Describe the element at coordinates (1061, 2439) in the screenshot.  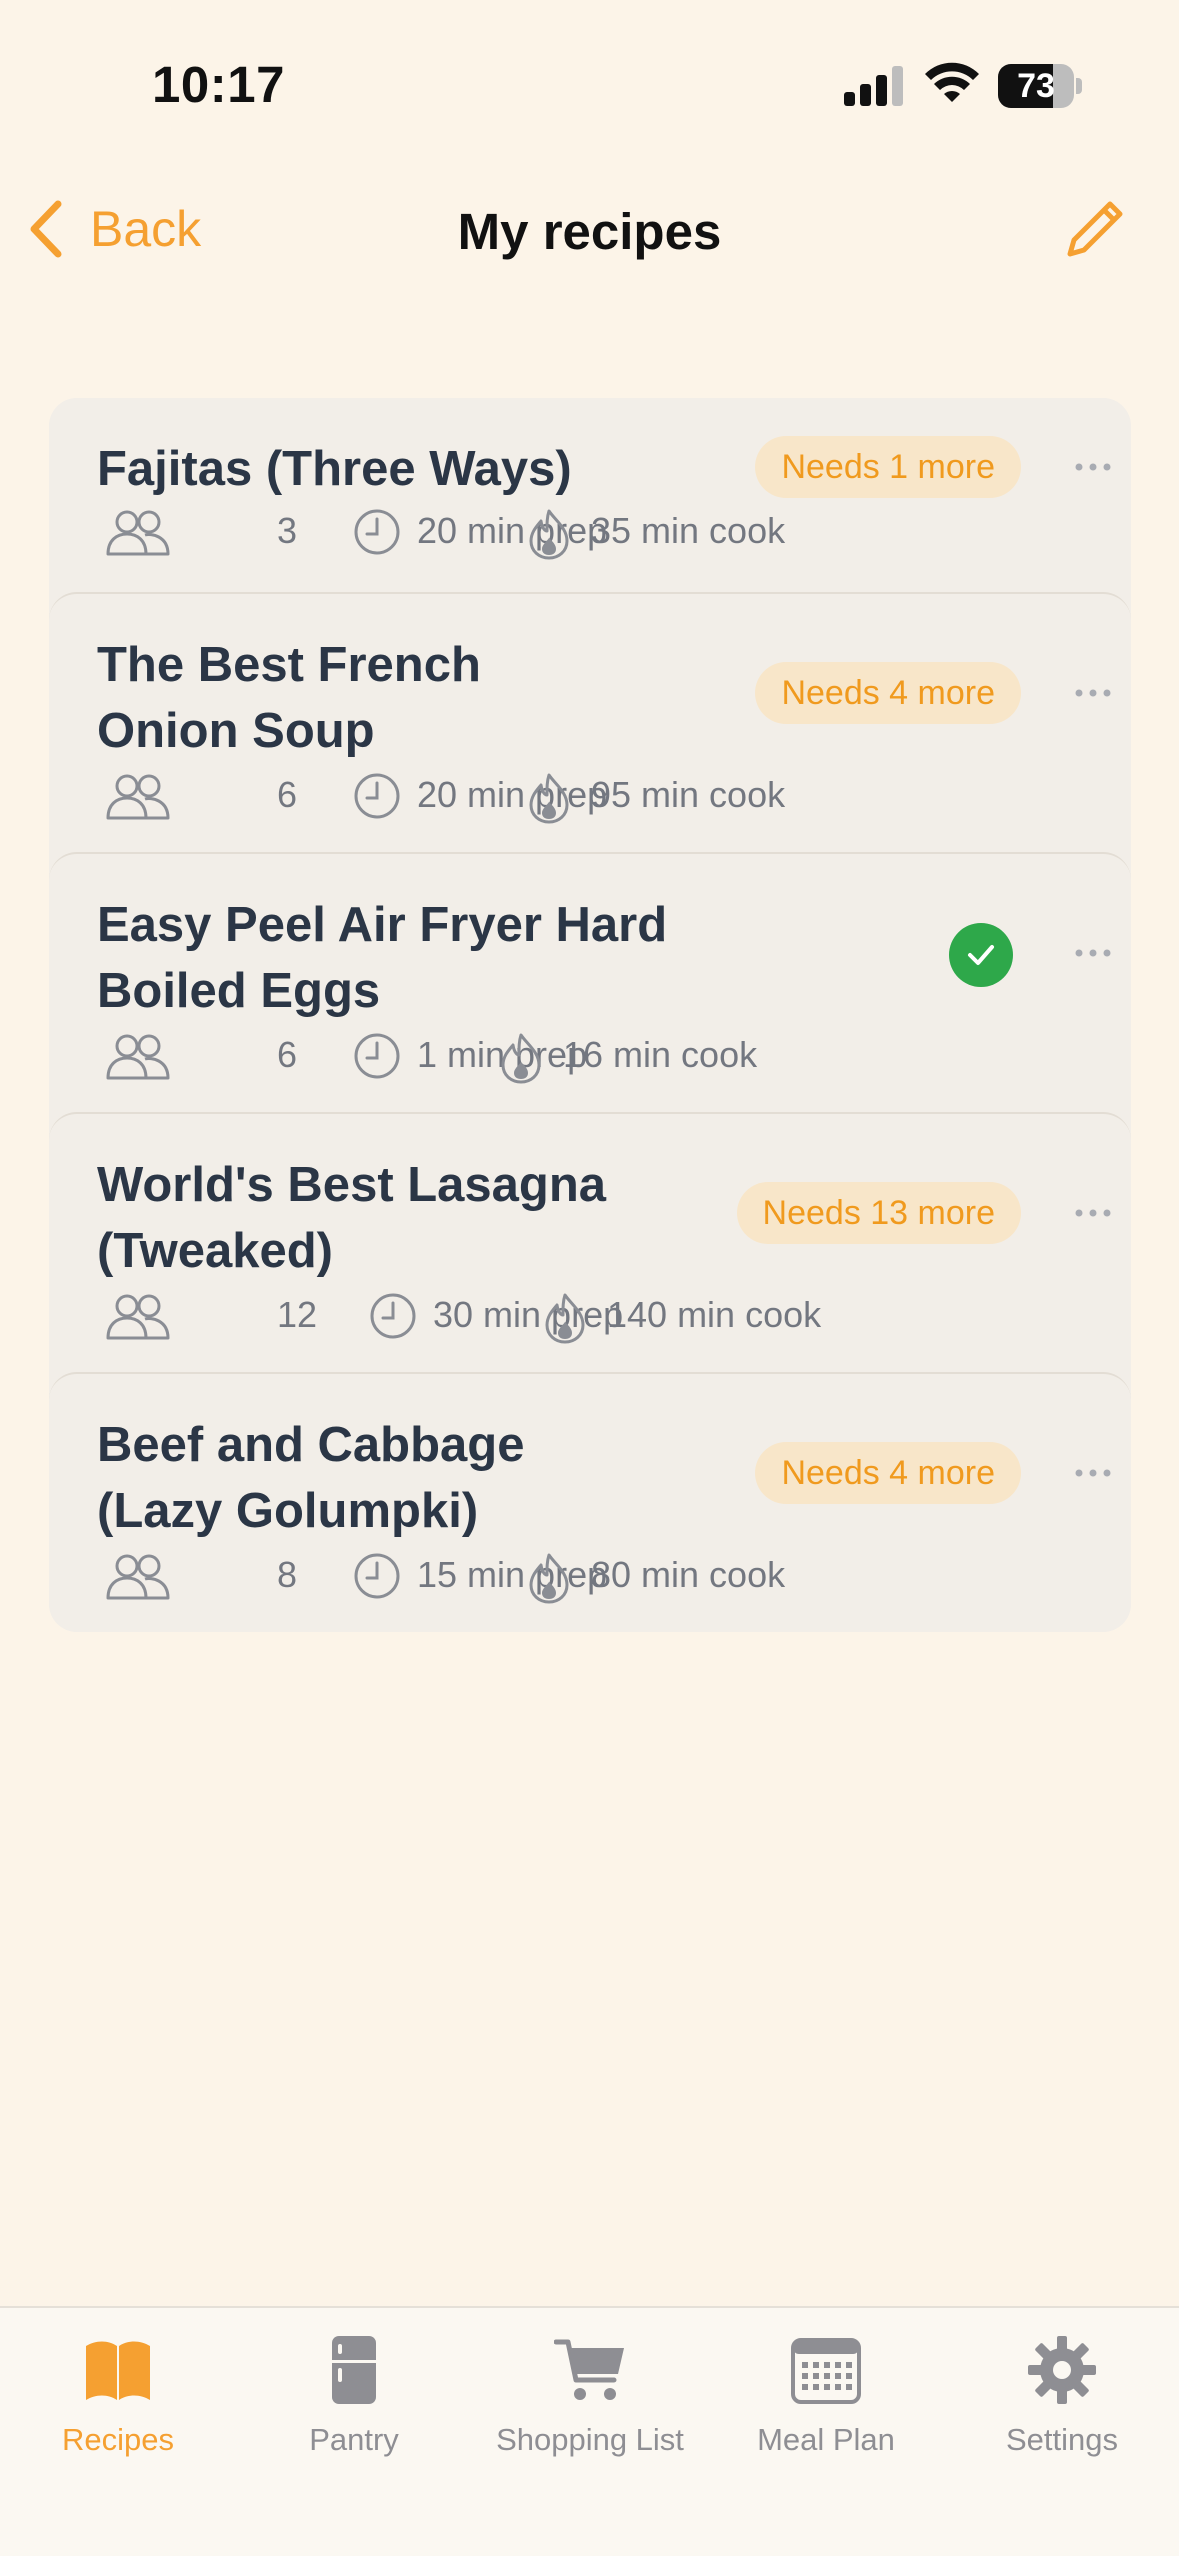
I see `tab-label: Settings` at that location.